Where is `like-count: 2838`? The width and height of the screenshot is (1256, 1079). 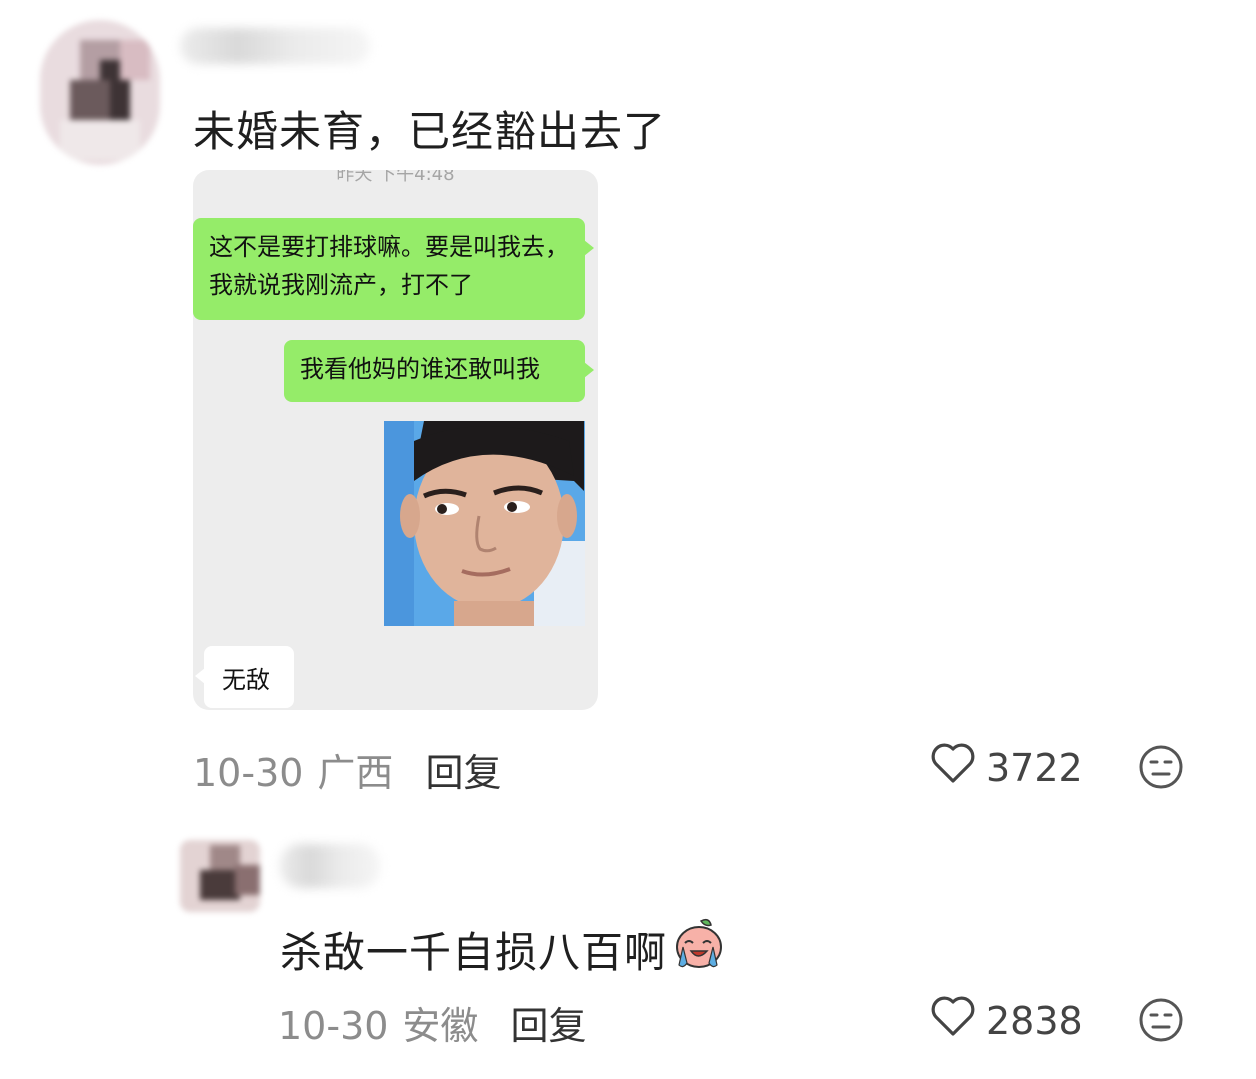 like-count: 2838 is located at coordinates (1034, 1020).